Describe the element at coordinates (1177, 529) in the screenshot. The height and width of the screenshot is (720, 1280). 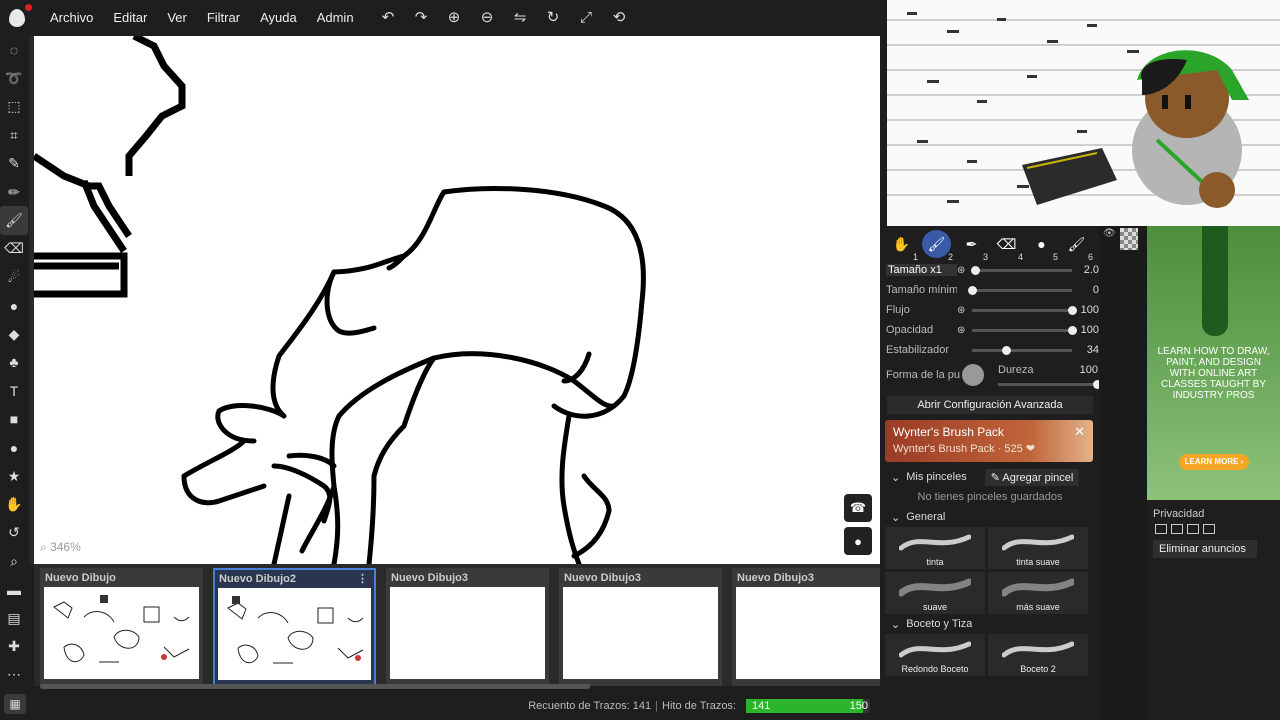
I see `layout-2-icon` at that location.